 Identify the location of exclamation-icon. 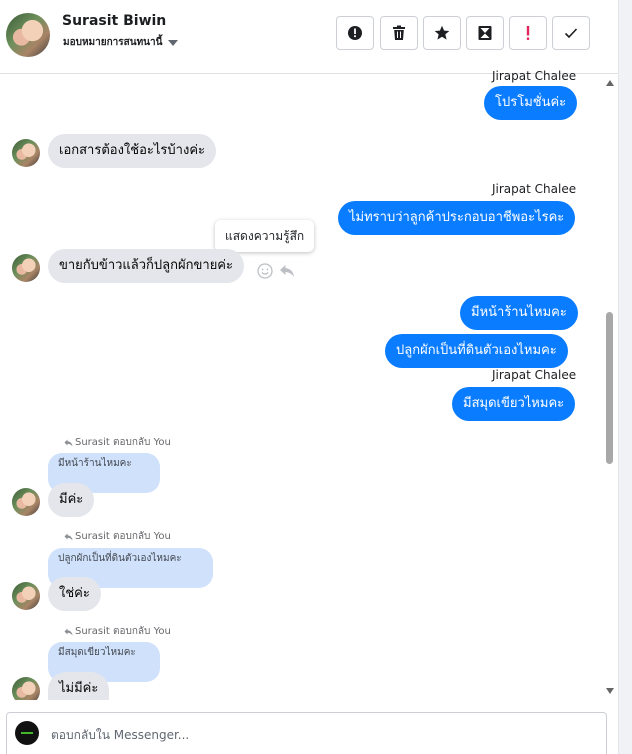
(528, 33).